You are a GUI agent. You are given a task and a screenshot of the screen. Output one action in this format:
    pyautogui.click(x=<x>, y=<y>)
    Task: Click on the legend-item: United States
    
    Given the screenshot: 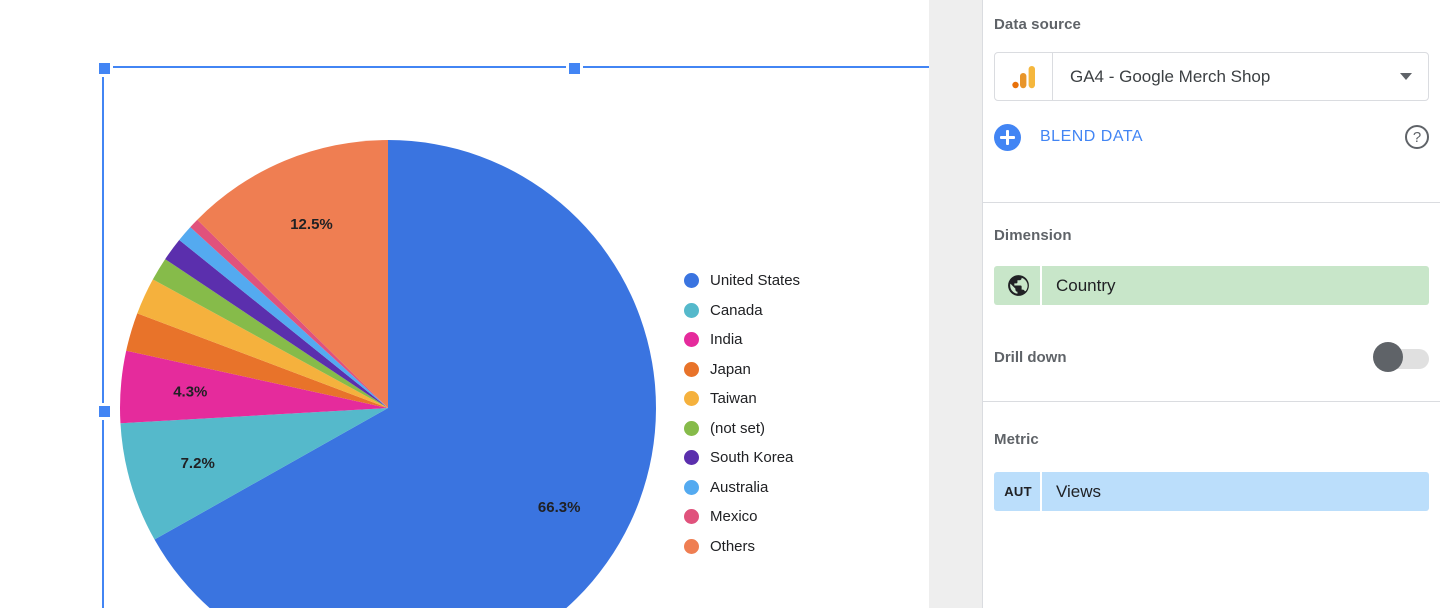 What is the action you would take?
    pyautogui.click(x=789, y=281)
    